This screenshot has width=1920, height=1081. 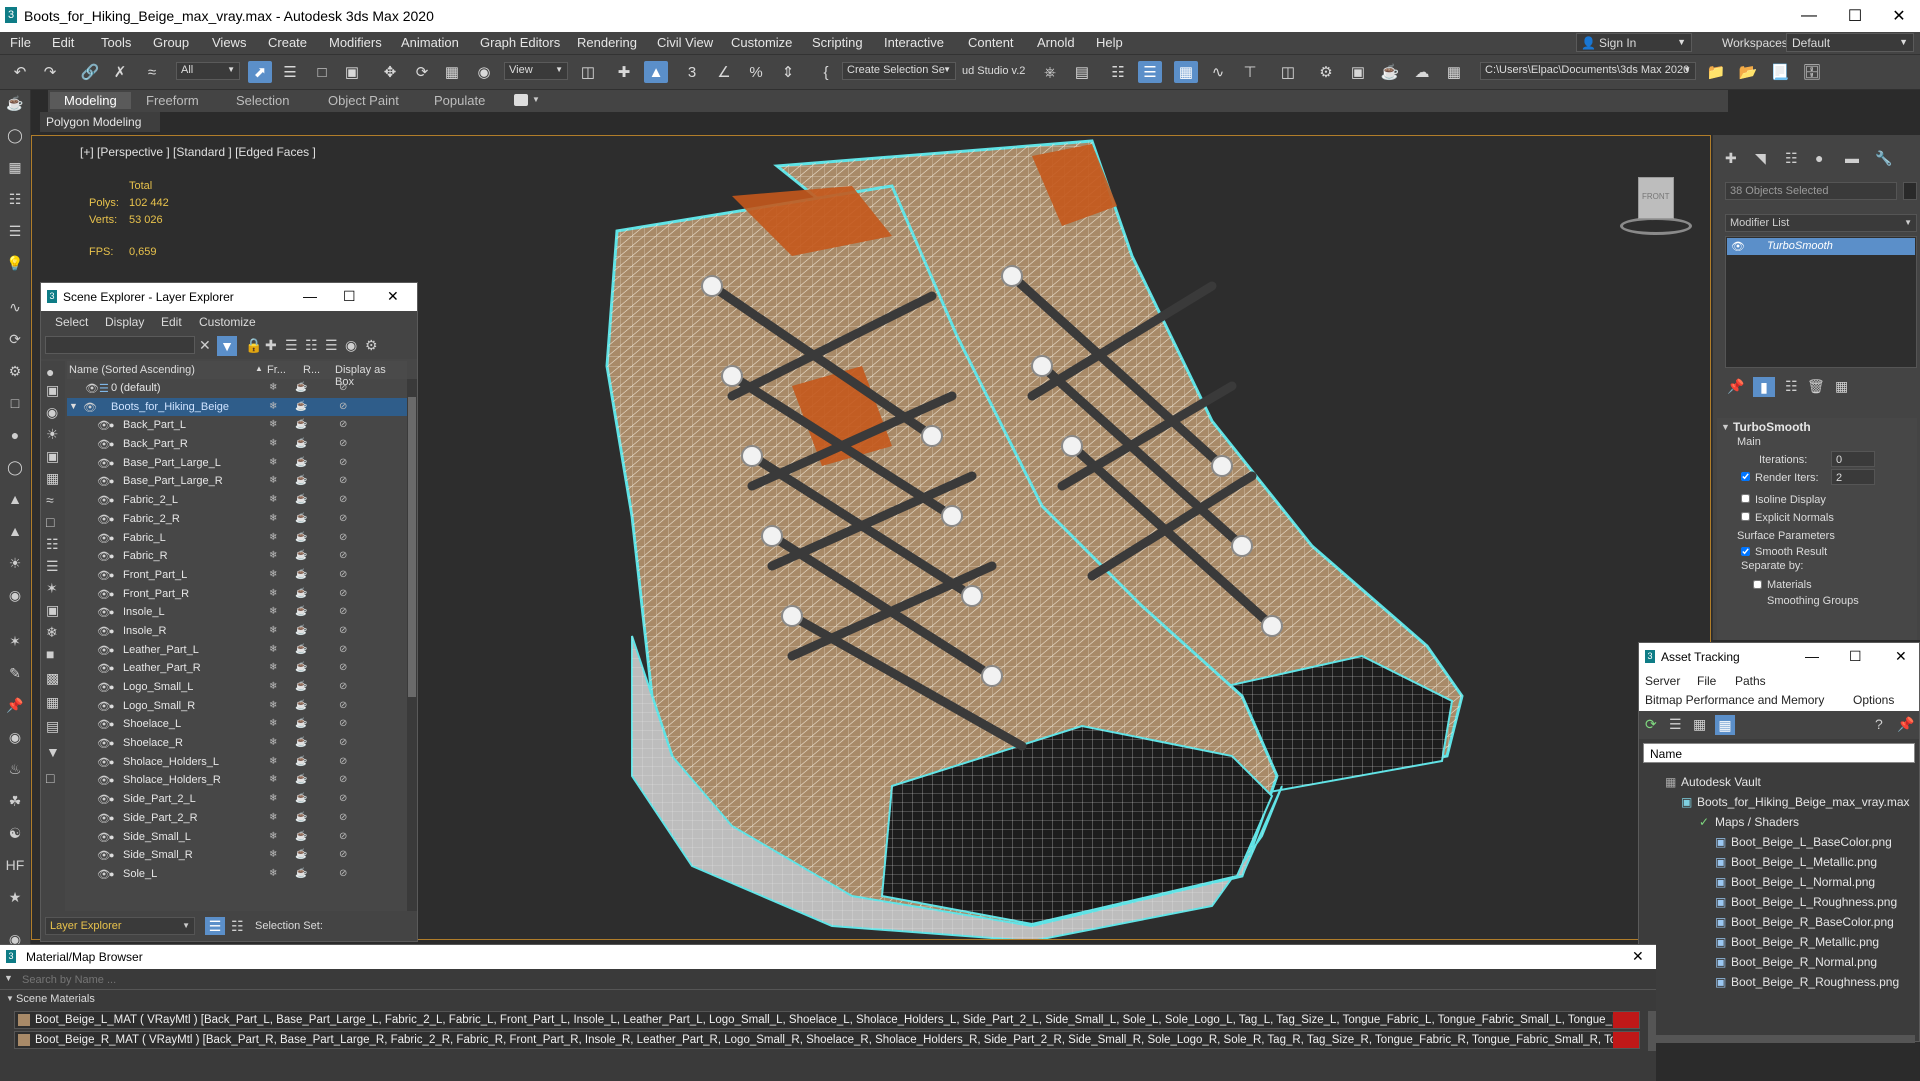 What do you see at coordinates (15, 897) in the screenshot?
I see `phoenix-icon: ★` at bounding box center [15, 897].